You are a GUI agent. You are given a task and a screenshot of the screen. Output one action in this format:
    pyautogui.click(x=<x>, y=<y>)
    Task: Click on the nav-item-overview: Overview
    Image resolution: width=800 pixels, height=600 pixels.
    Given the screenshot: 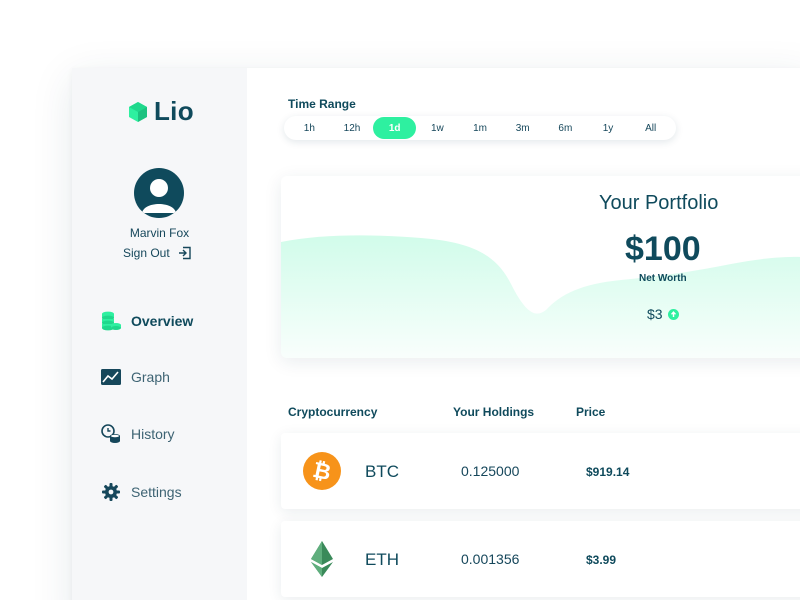 What is the action you would take?
    pyautogui.click(x=146, y=321)
    